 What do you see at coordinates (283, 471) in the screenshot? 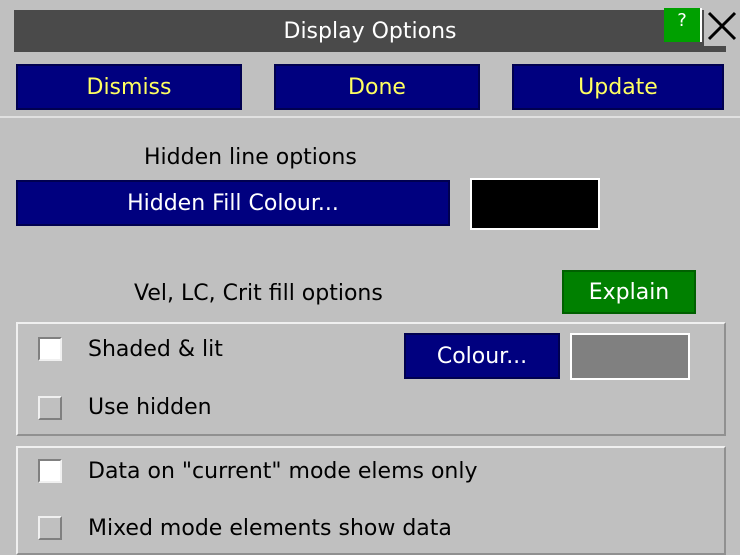
I see `current-mode-only-label: Data on "current" mode elems only` at bounding box center [283, 471].